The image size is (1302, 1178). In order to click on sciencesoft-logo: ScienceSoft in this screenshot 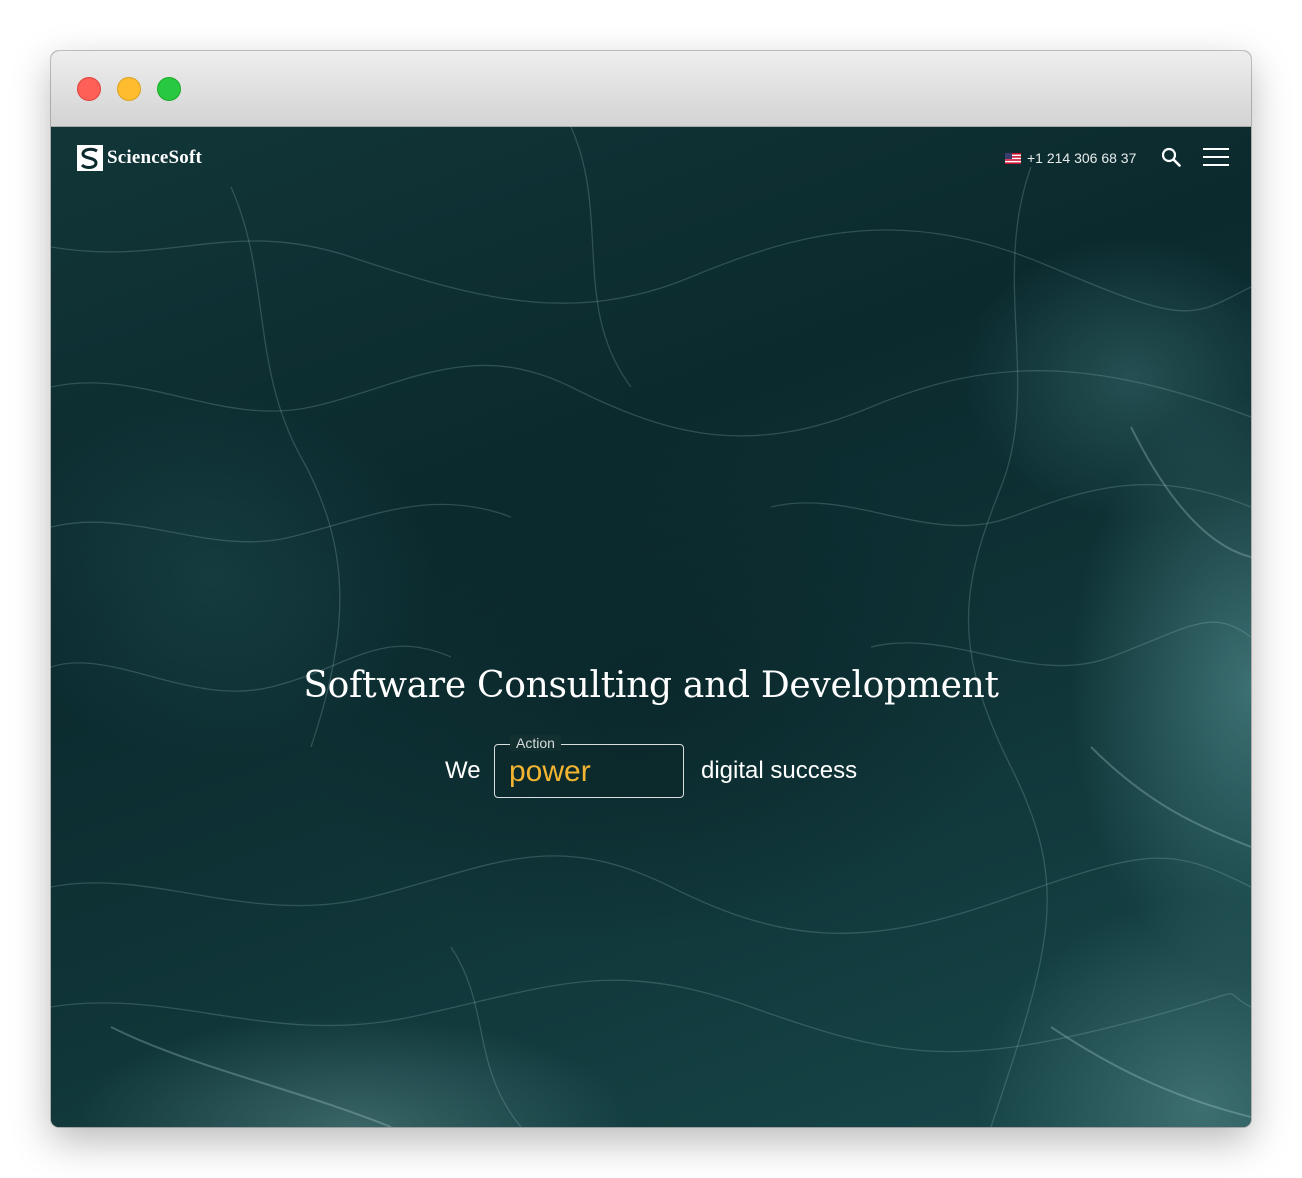, I will do `click(139, 158)`.